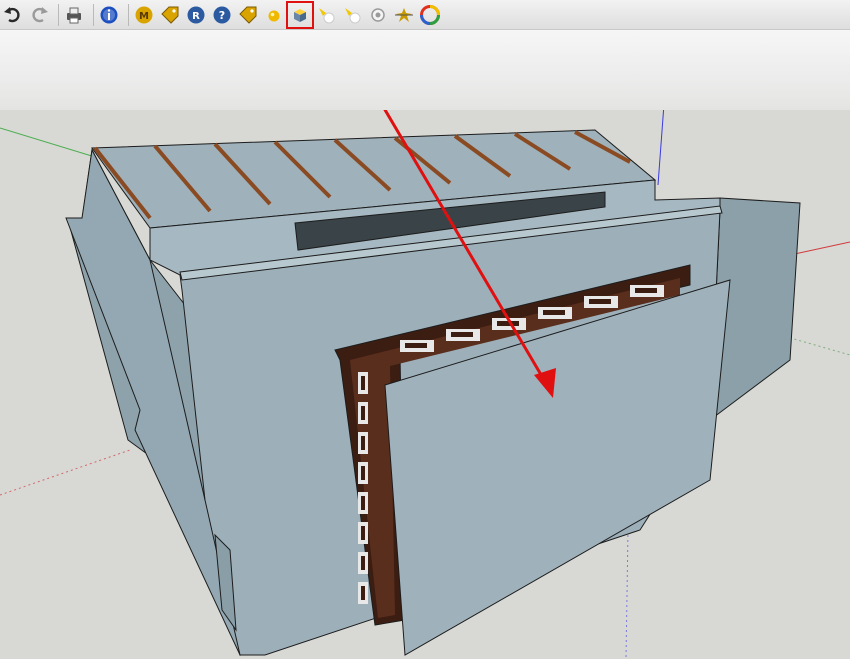 This screenshot has height=659, width=850. I want to click on light-tag-button, so click(248, 15).